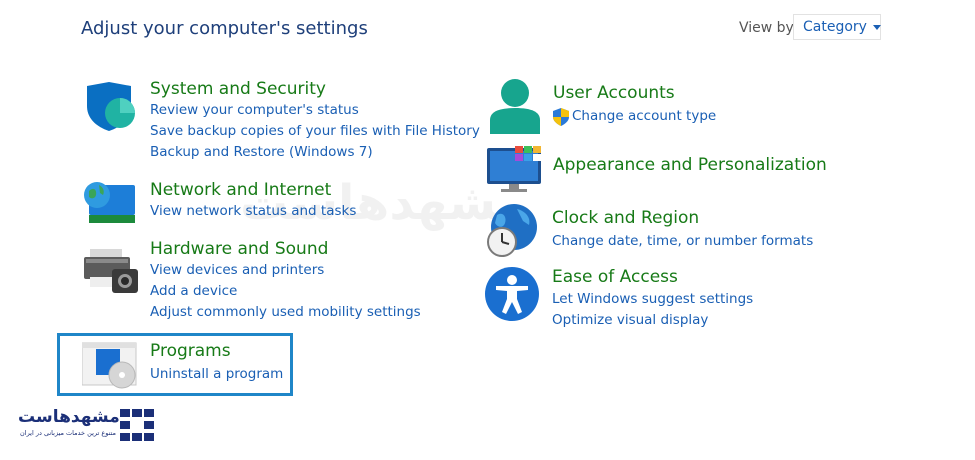 The width and height of the screenshot is (975, 460). I want to click on programs-title: Programs, so click(216, 351).